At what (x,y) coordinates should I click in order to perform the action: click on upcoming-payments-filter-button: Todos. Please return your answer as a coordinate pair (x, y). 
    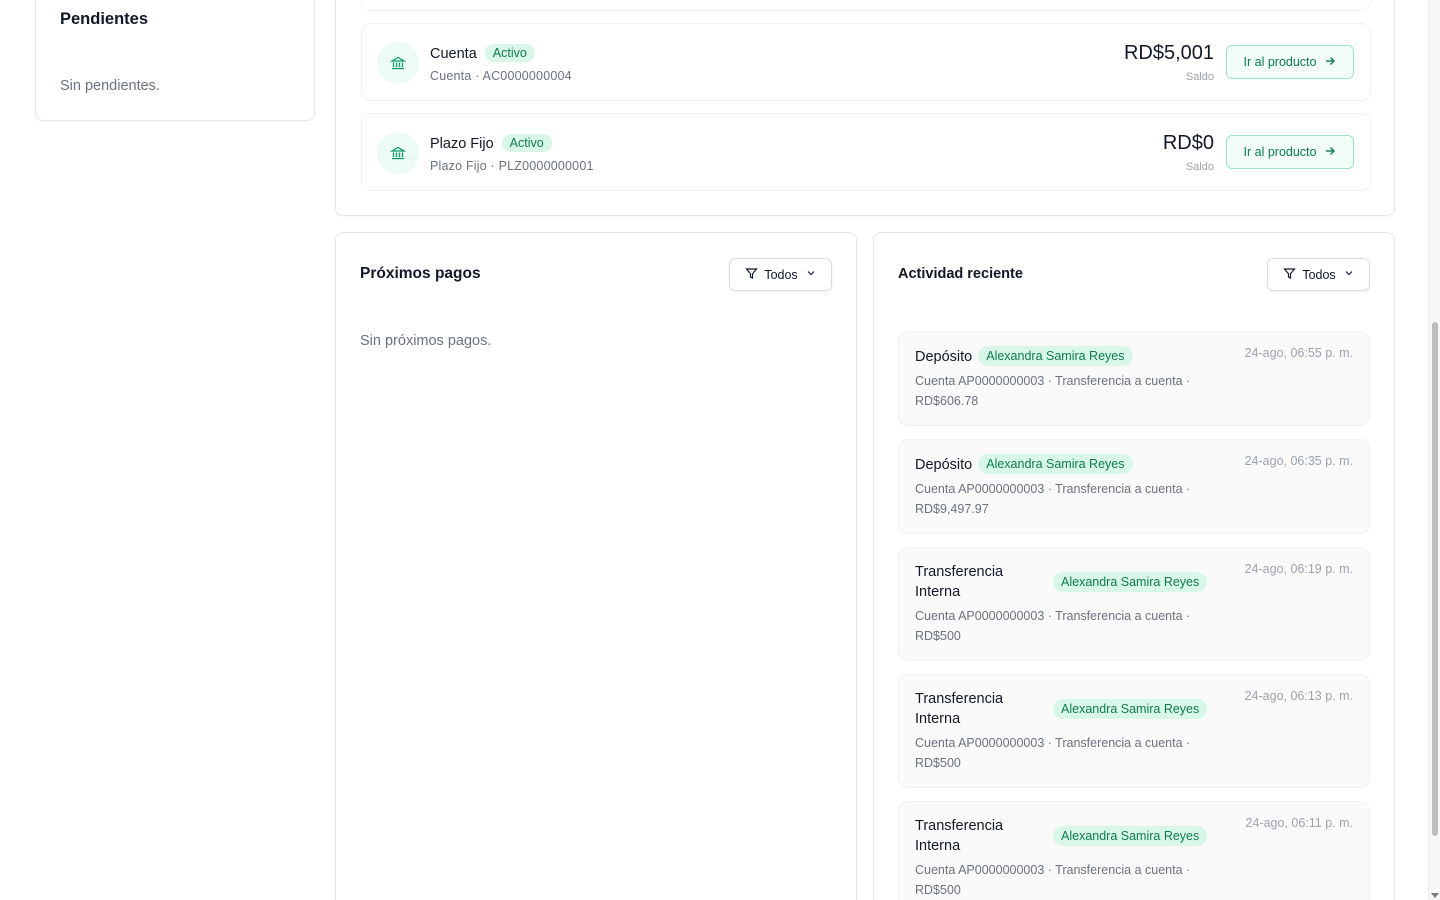
    Looking at the image, I should click on (780, 274).